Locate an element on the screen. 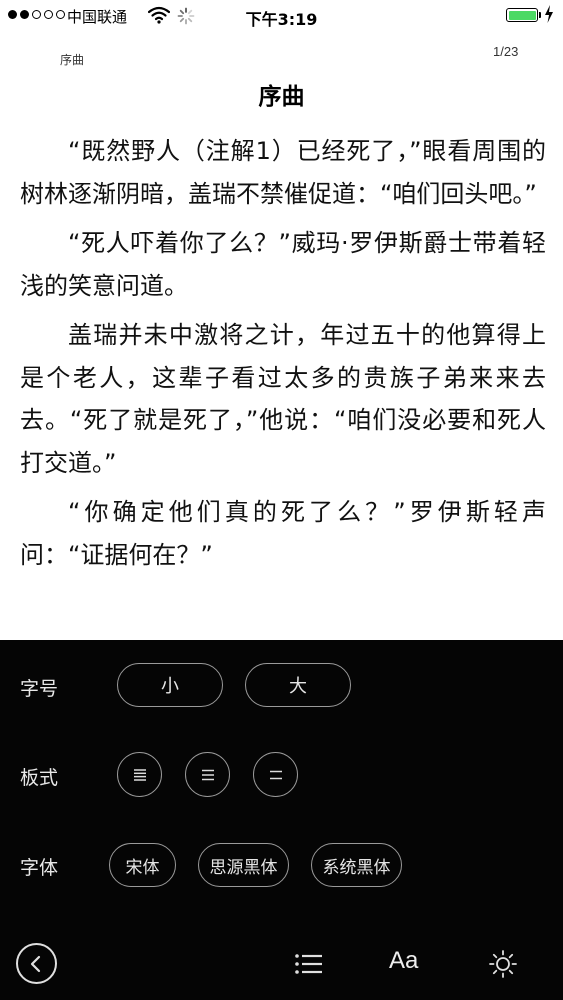  status-bar: 中国联通 下午3:19 is located at coordinates (281, 17).